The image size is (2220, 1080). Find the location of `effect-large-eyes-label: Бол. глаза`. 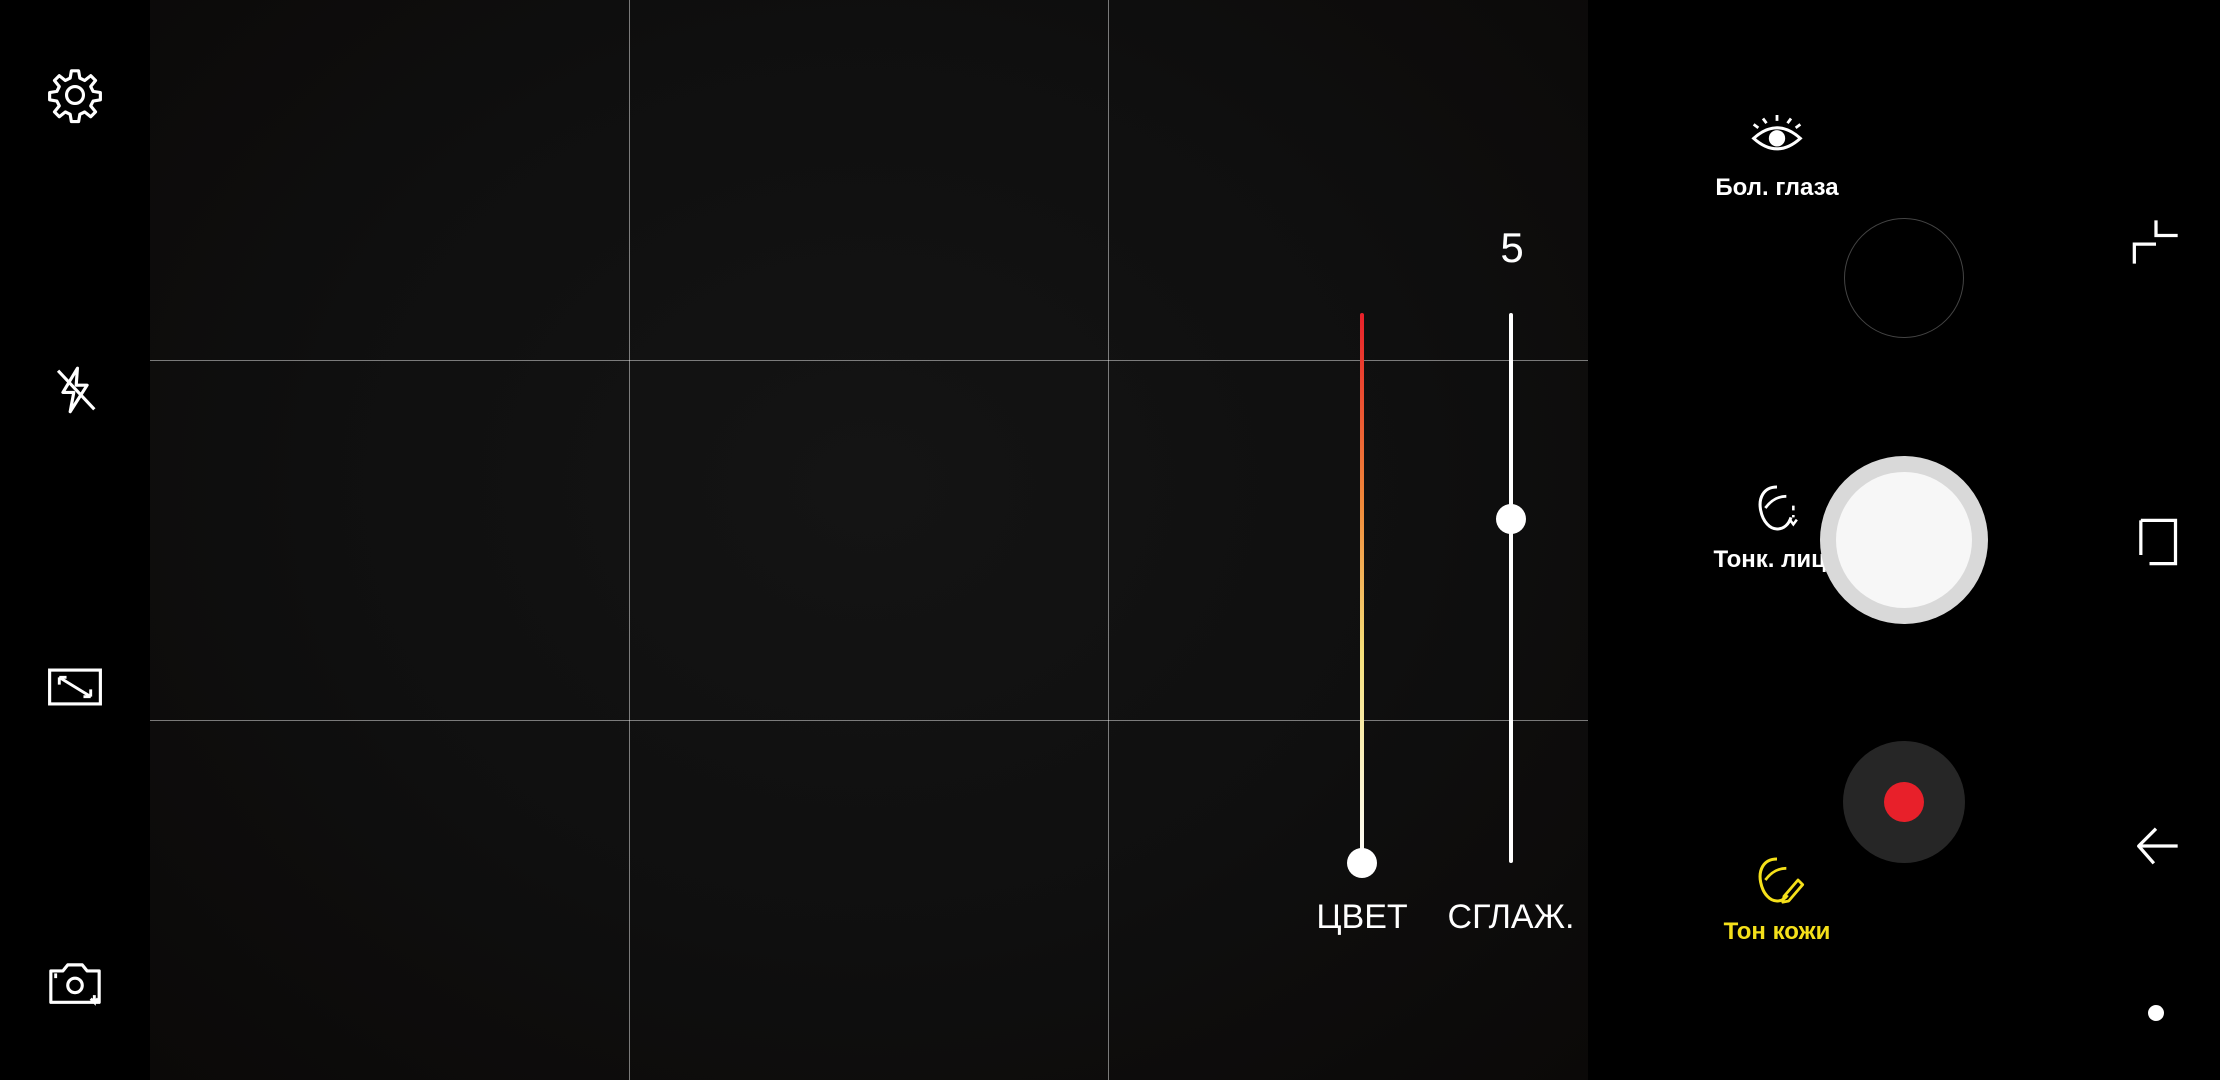

effect-large-eyes-label: Бол. глаза is located at coordinates (1777, 187).